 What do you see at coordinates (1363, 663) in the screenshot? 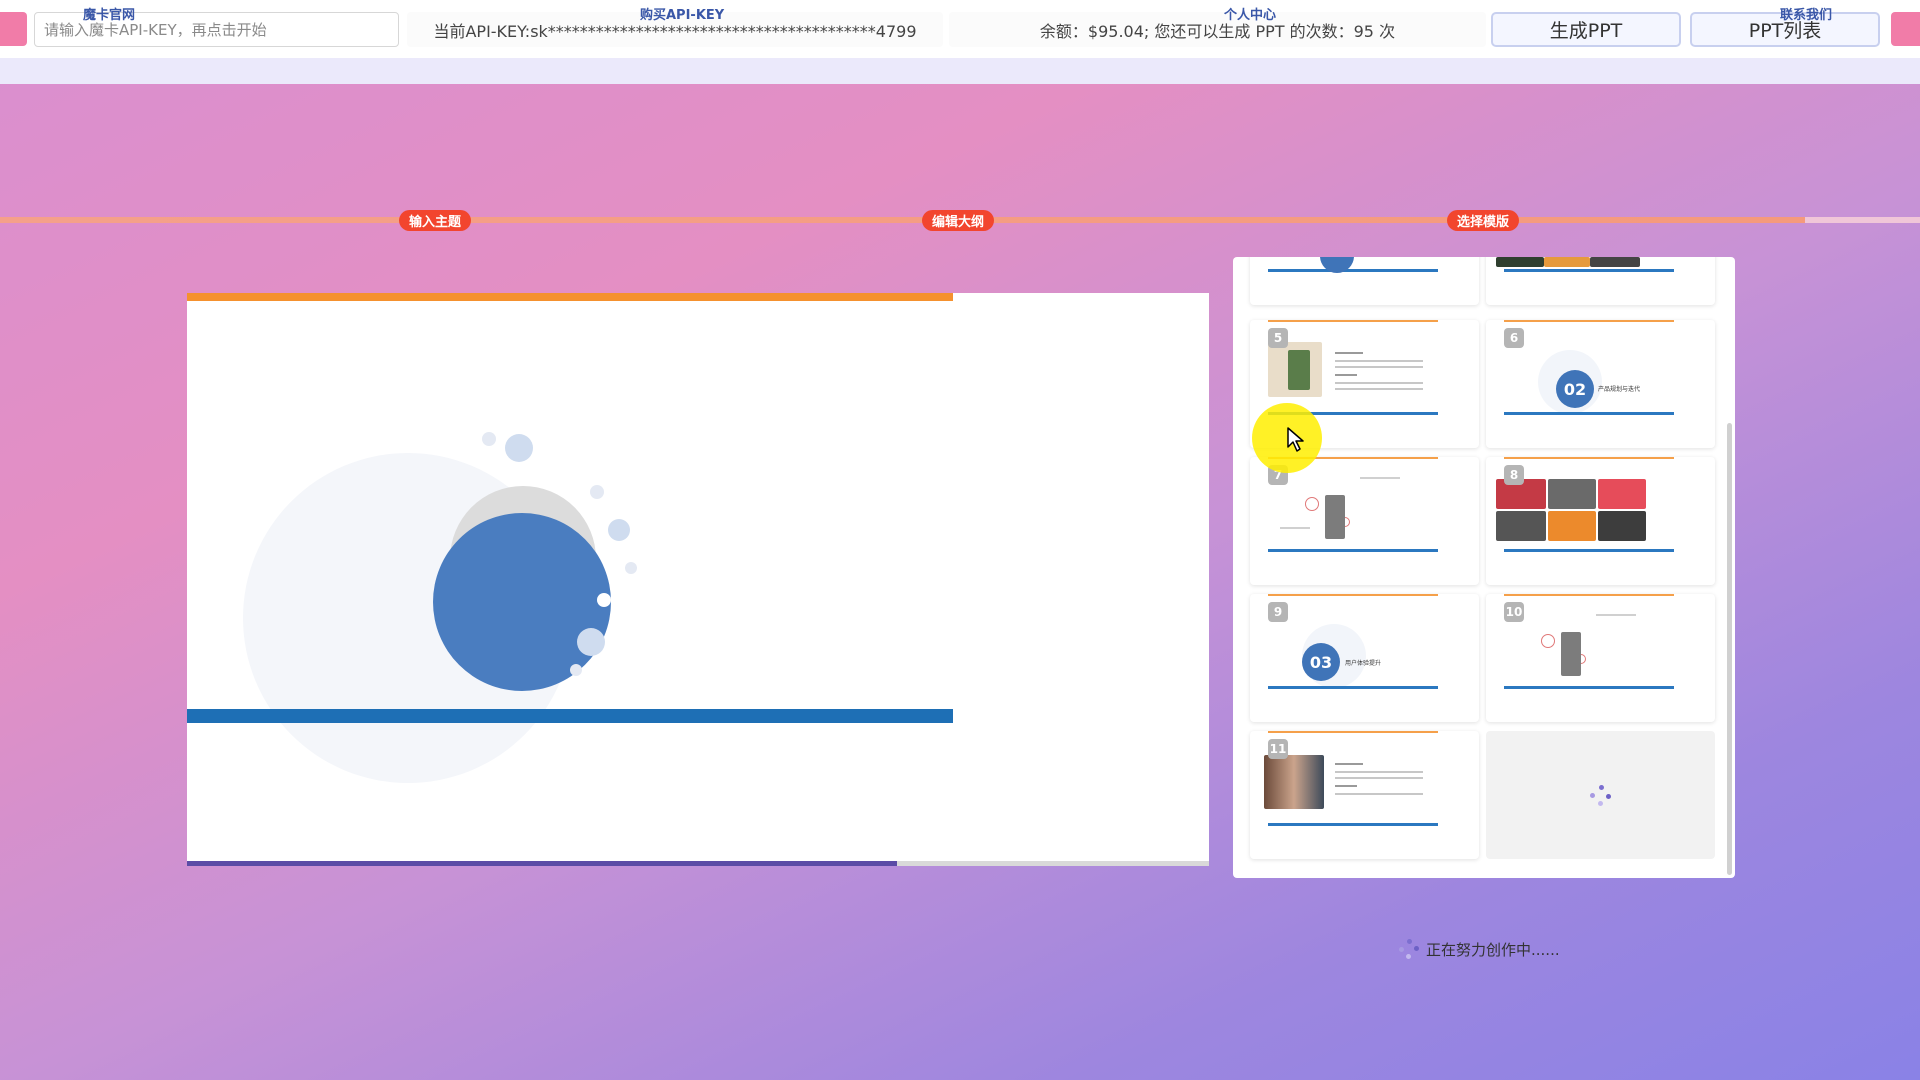
I see `thumb-caption: 用户体验提升` at bounding box center [1363, 663].